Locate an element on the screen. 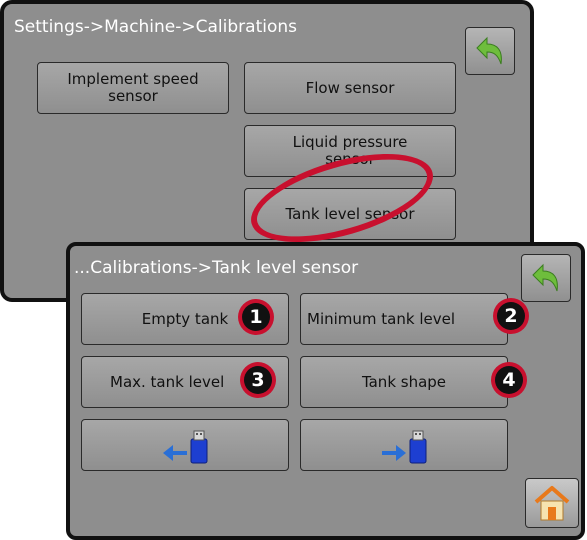  usb-import-button is located at coordinates (185, 445).